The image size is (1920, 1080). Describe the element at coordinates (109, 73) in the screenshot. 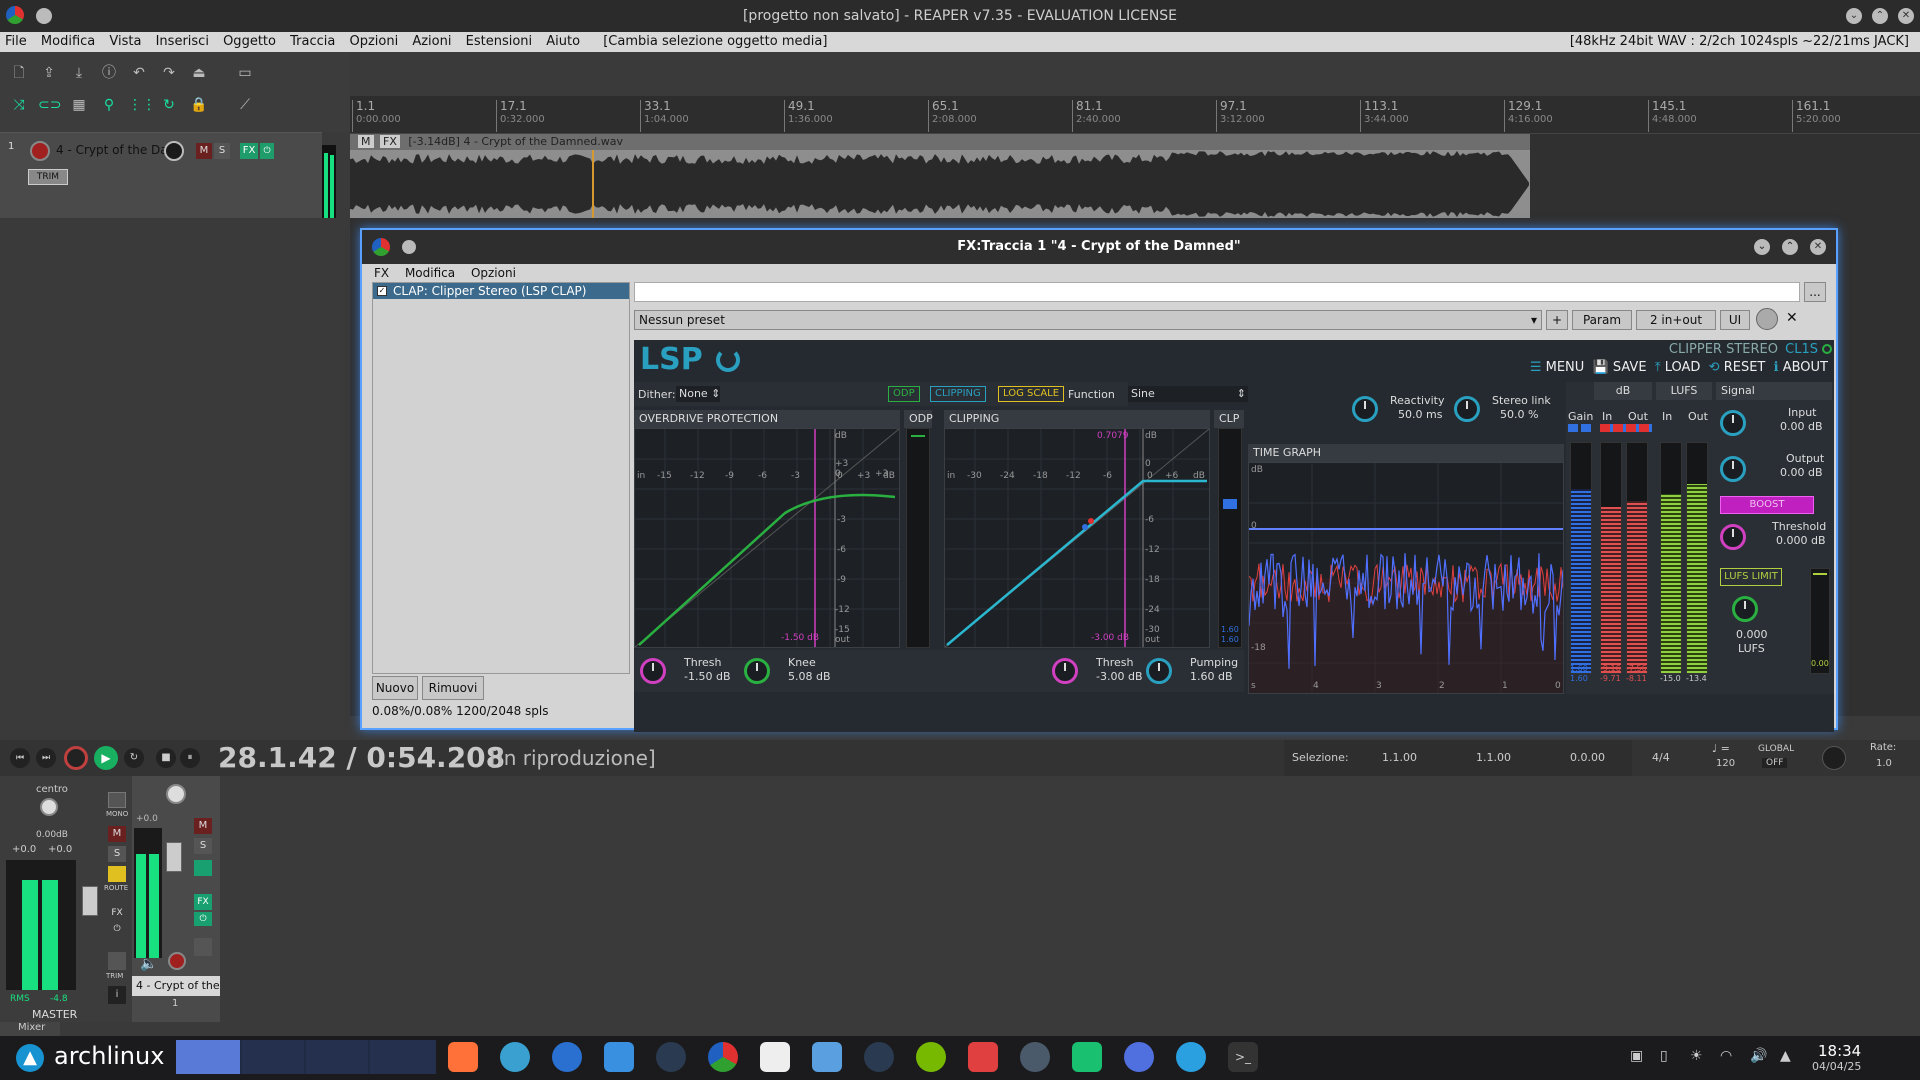

I see `project-info-icon: ⓘ` at that location.